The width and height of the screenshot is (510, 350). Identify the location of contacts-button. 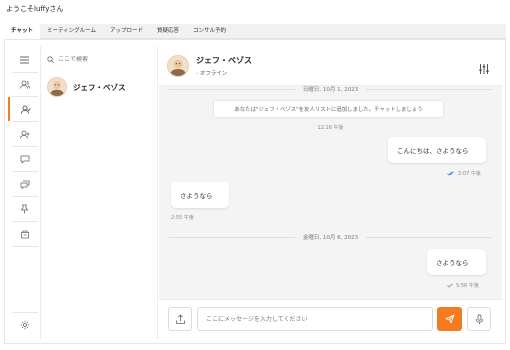
(24, 84).